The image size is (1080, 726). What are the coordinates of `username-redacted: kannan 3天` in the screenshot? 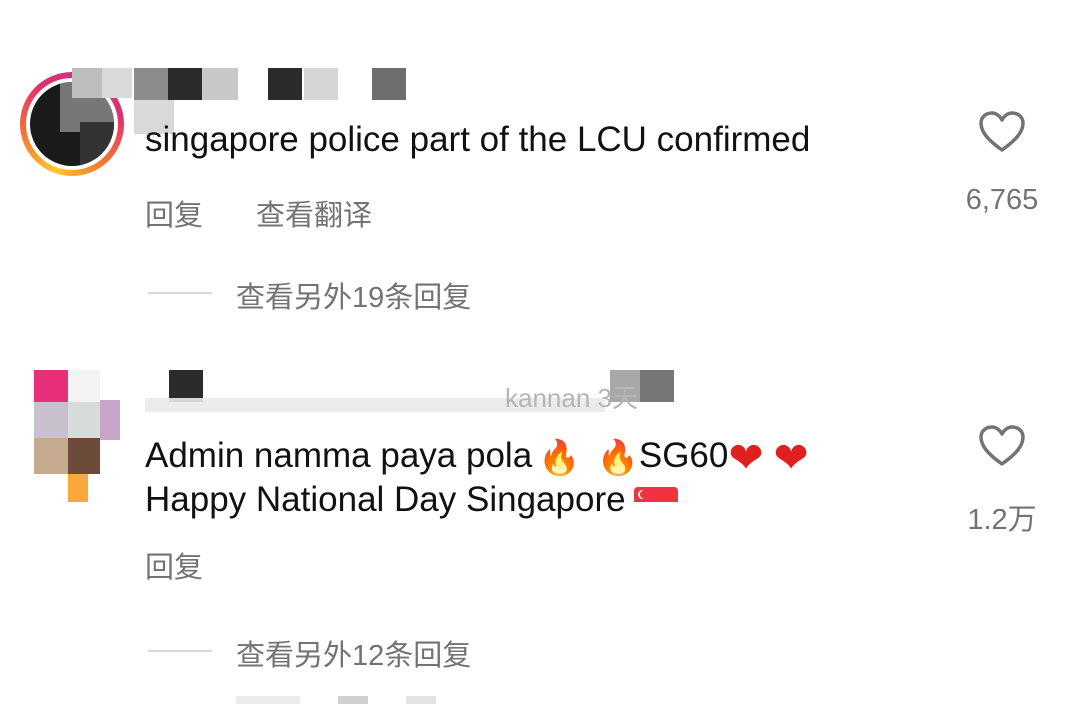 It's located at (415, 391).